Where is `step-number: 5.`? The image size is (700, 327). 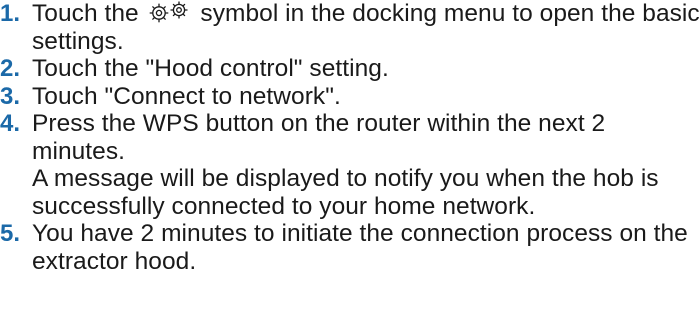 step-number: 5. is located at coordinates (10, 233).